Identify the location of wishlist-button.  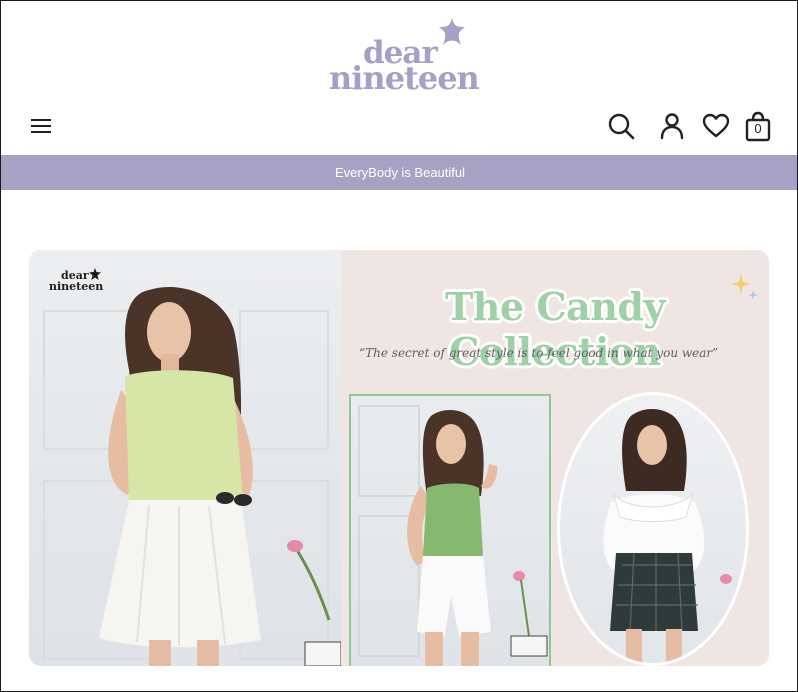
(716, 126).